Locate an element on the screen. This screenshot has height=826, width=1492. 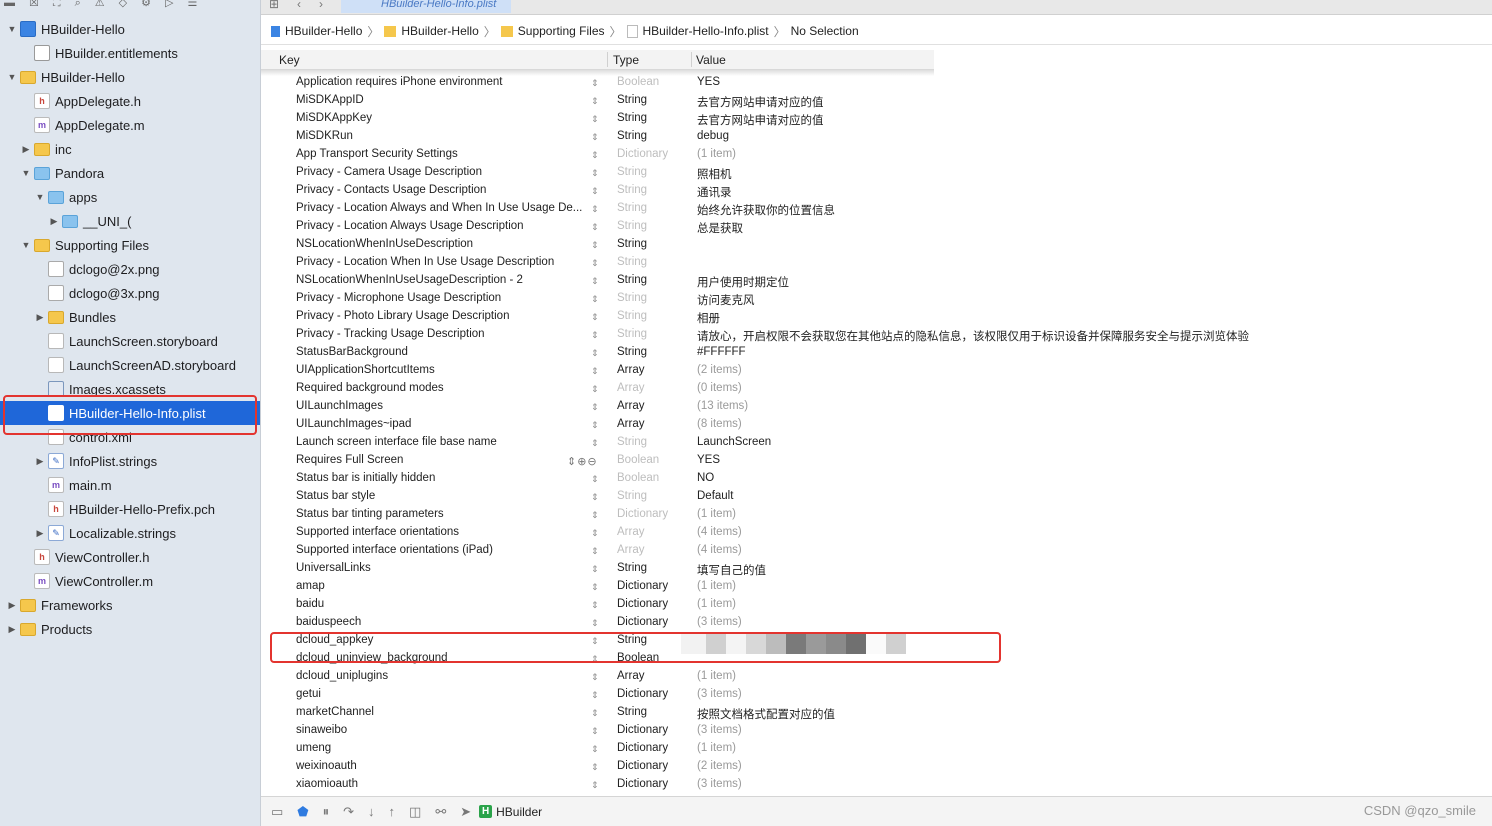
plist-key: weixinoauth is located at coordinates (441, 766).